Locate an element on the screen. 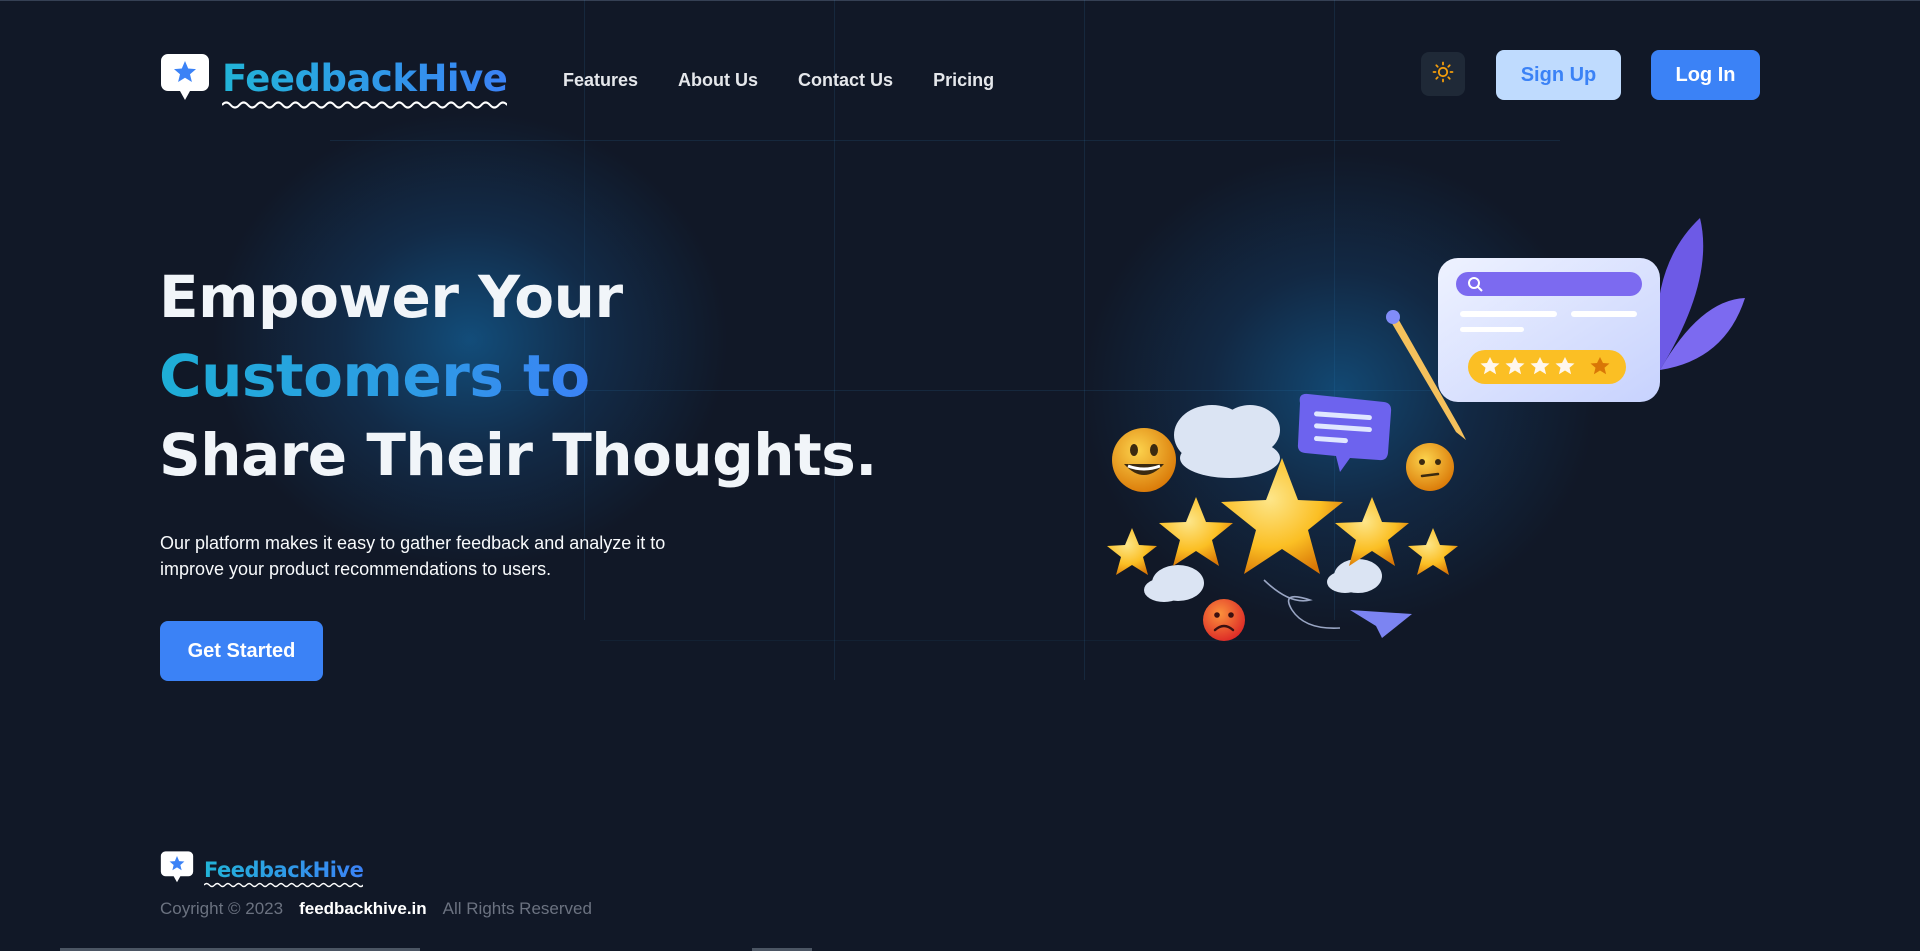 This screenshot has height=951, width=1920. footer-brand-wave-underline is located at coordinates (284, 885).